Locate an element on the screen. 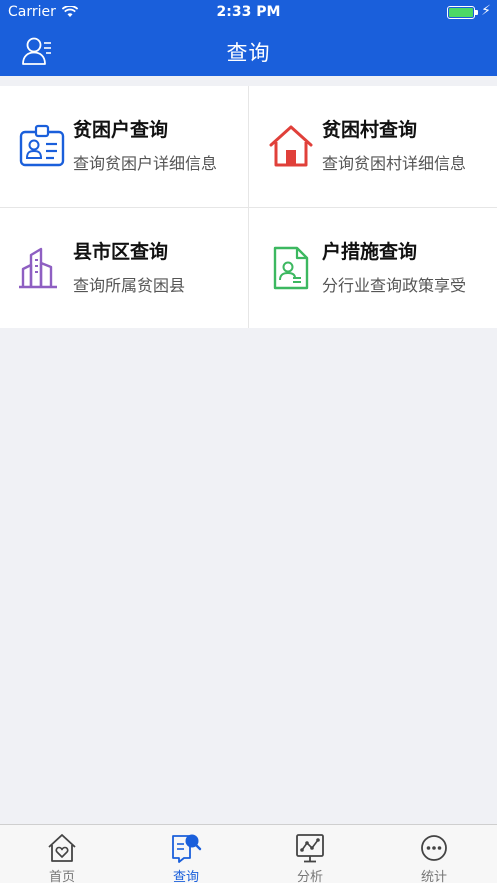 The height and width of the screenshot is (883, 497). tab-home: 首页 is located at coordinates (62, 854).